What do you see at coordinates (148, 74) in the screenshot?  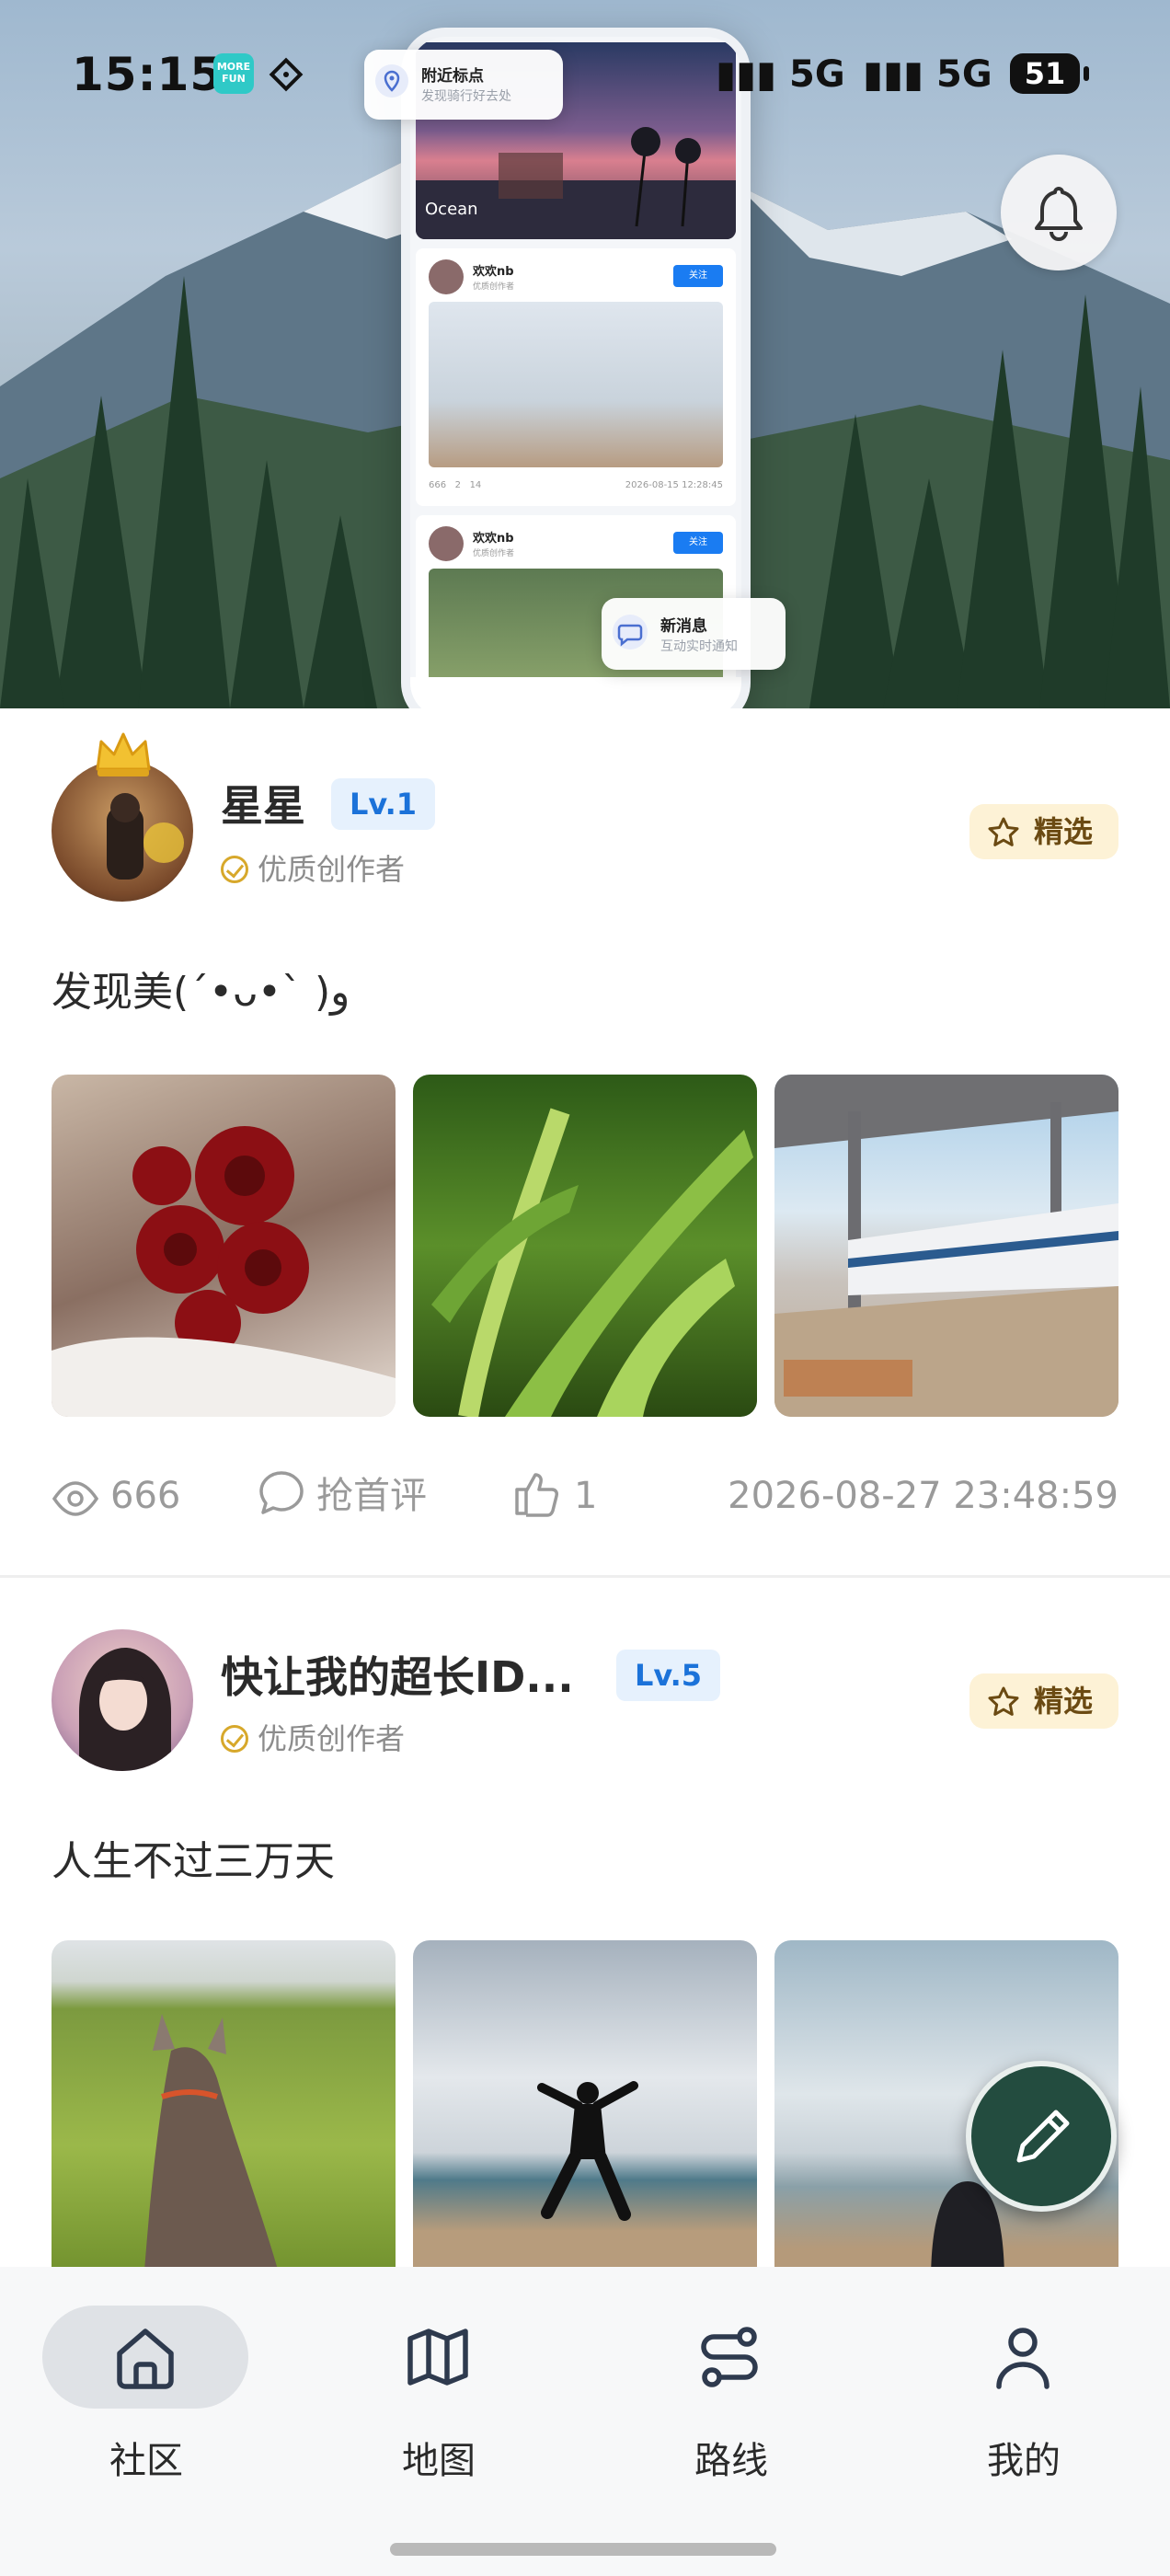 I see `status-time: 15:15` at bounding box center [148, 74].